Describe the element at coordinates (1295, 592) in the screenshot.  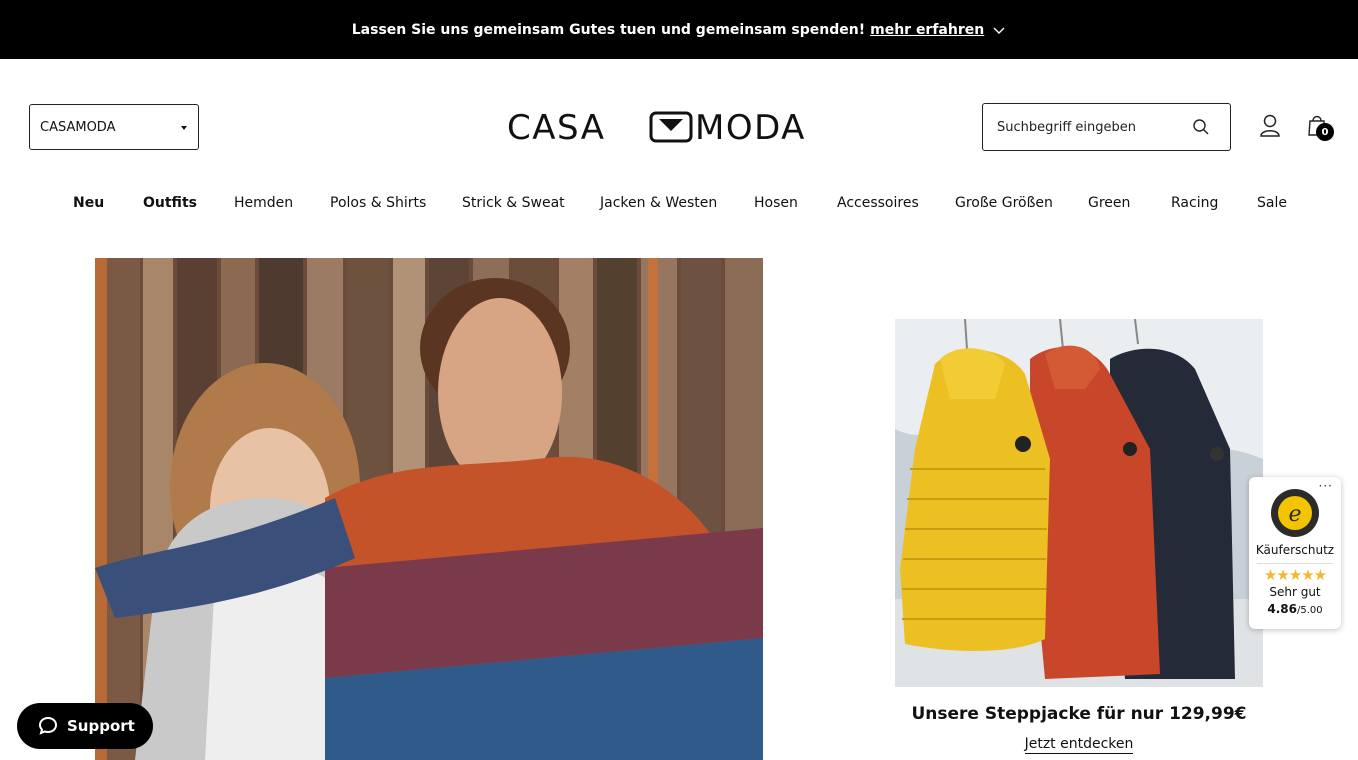
I see `rating-text: Sehr gut` at that location.